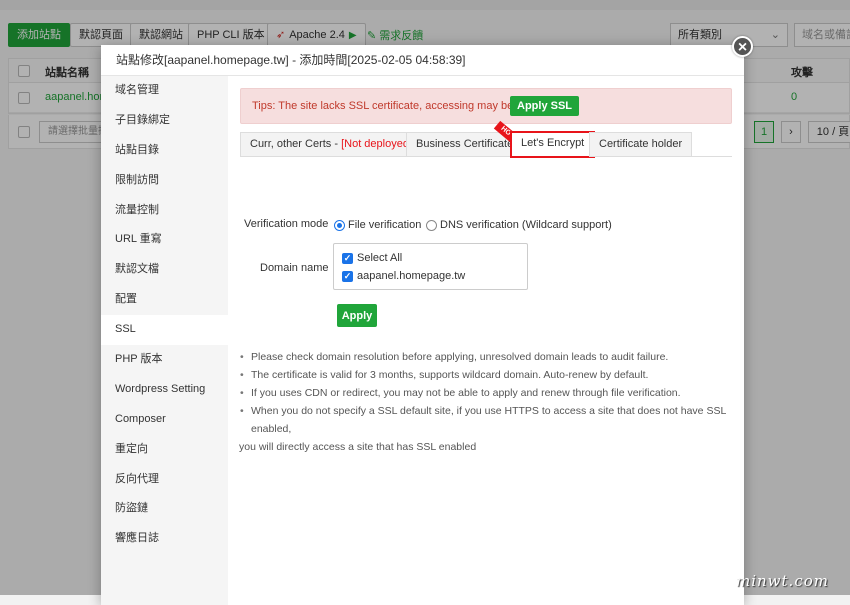 This screenshot has width=850, height=605. What do you see at coordinates (164, 390) in the screenshot?
I see `nav-item-wordpress: Wordpress Setting` at bounding box center [164, 390].